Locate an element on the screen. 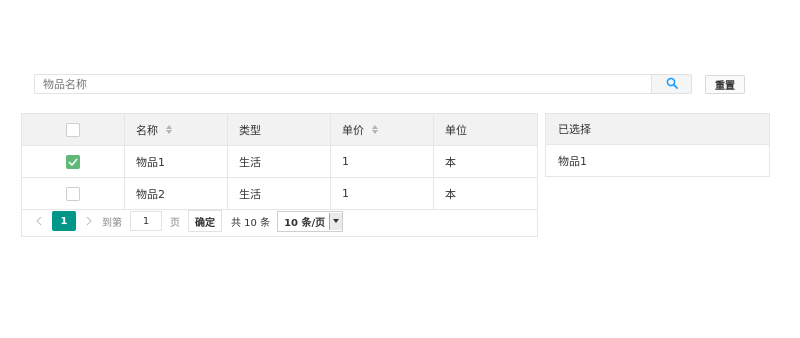 Image resolution: width=800 pixels, height=338 pixels. header-checkbox-cell is located at coordinates (73, 129).